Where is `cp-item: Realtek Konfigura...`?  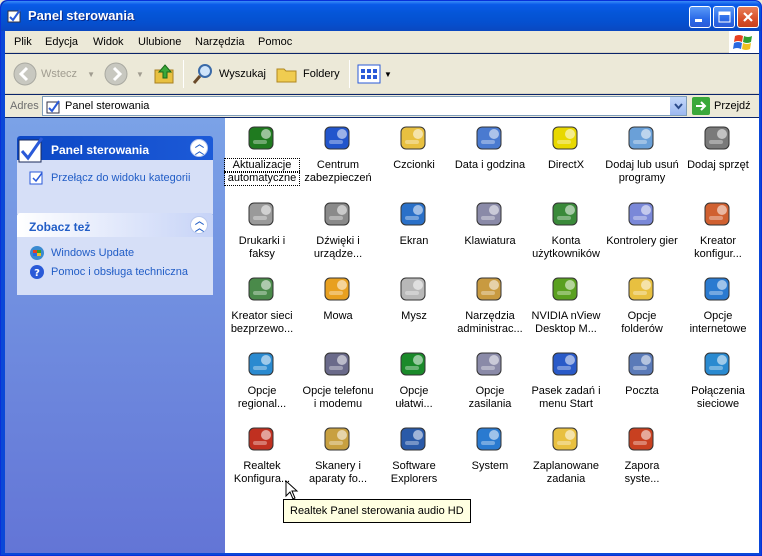 cp-item: Realtek Konfigura... is located at coordinates (262, 454).